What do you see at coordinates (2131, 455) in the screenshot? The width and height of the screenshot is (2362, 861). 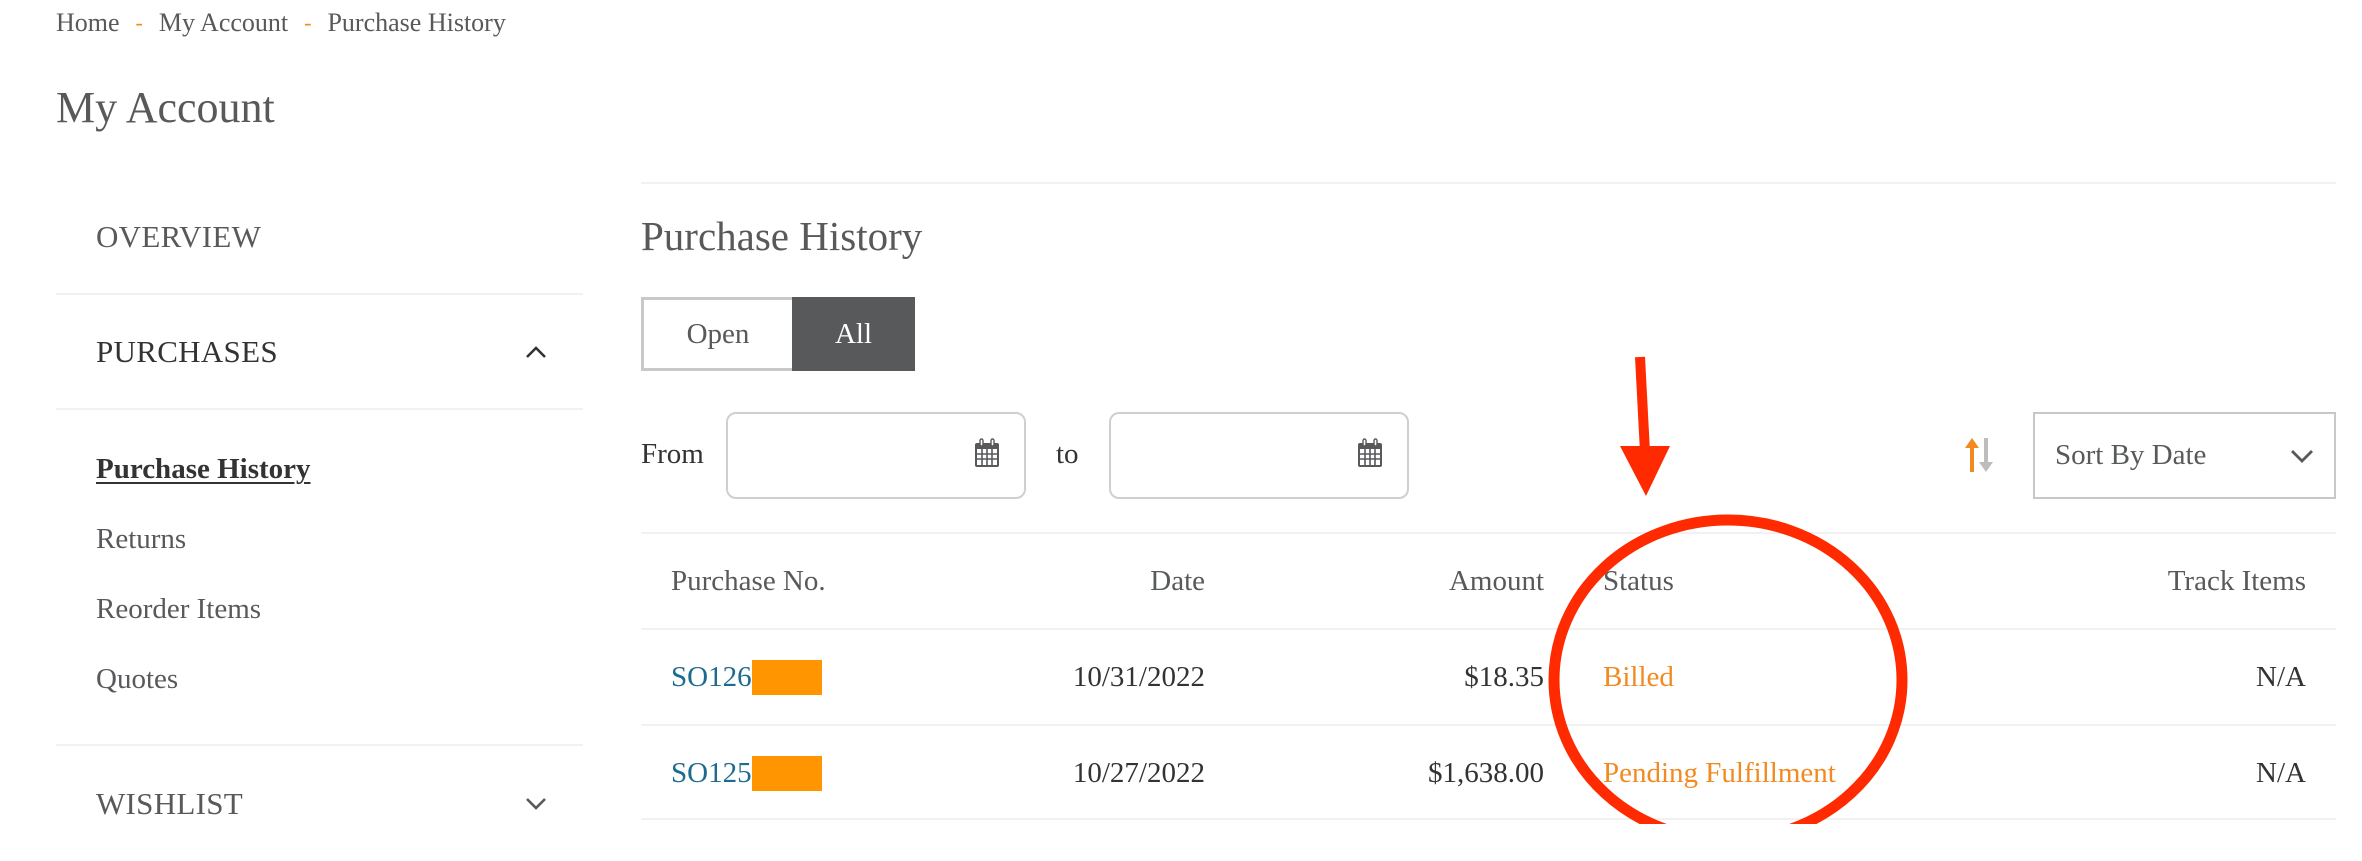 I see `sort-by-value: Sort By Date` at bounding box center [2131, 455].